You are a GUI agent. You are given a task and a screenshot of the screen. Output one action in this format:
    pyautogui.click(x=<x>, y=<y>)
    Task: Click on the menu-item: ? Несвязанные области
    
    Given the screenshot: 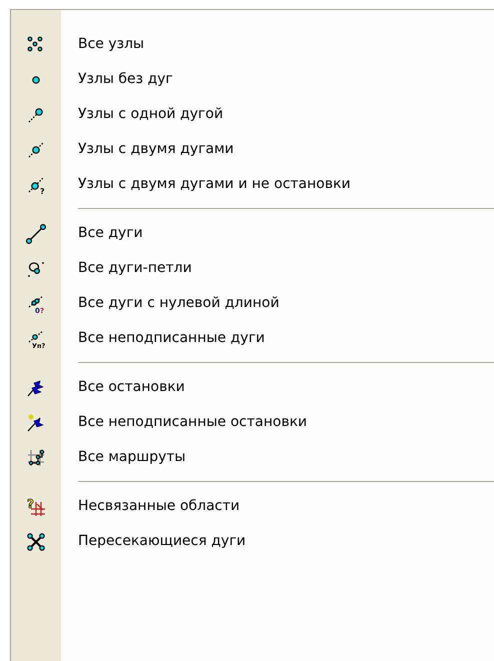 What is the action you would take?
    pyautogui.click(x=252, y=506)
    